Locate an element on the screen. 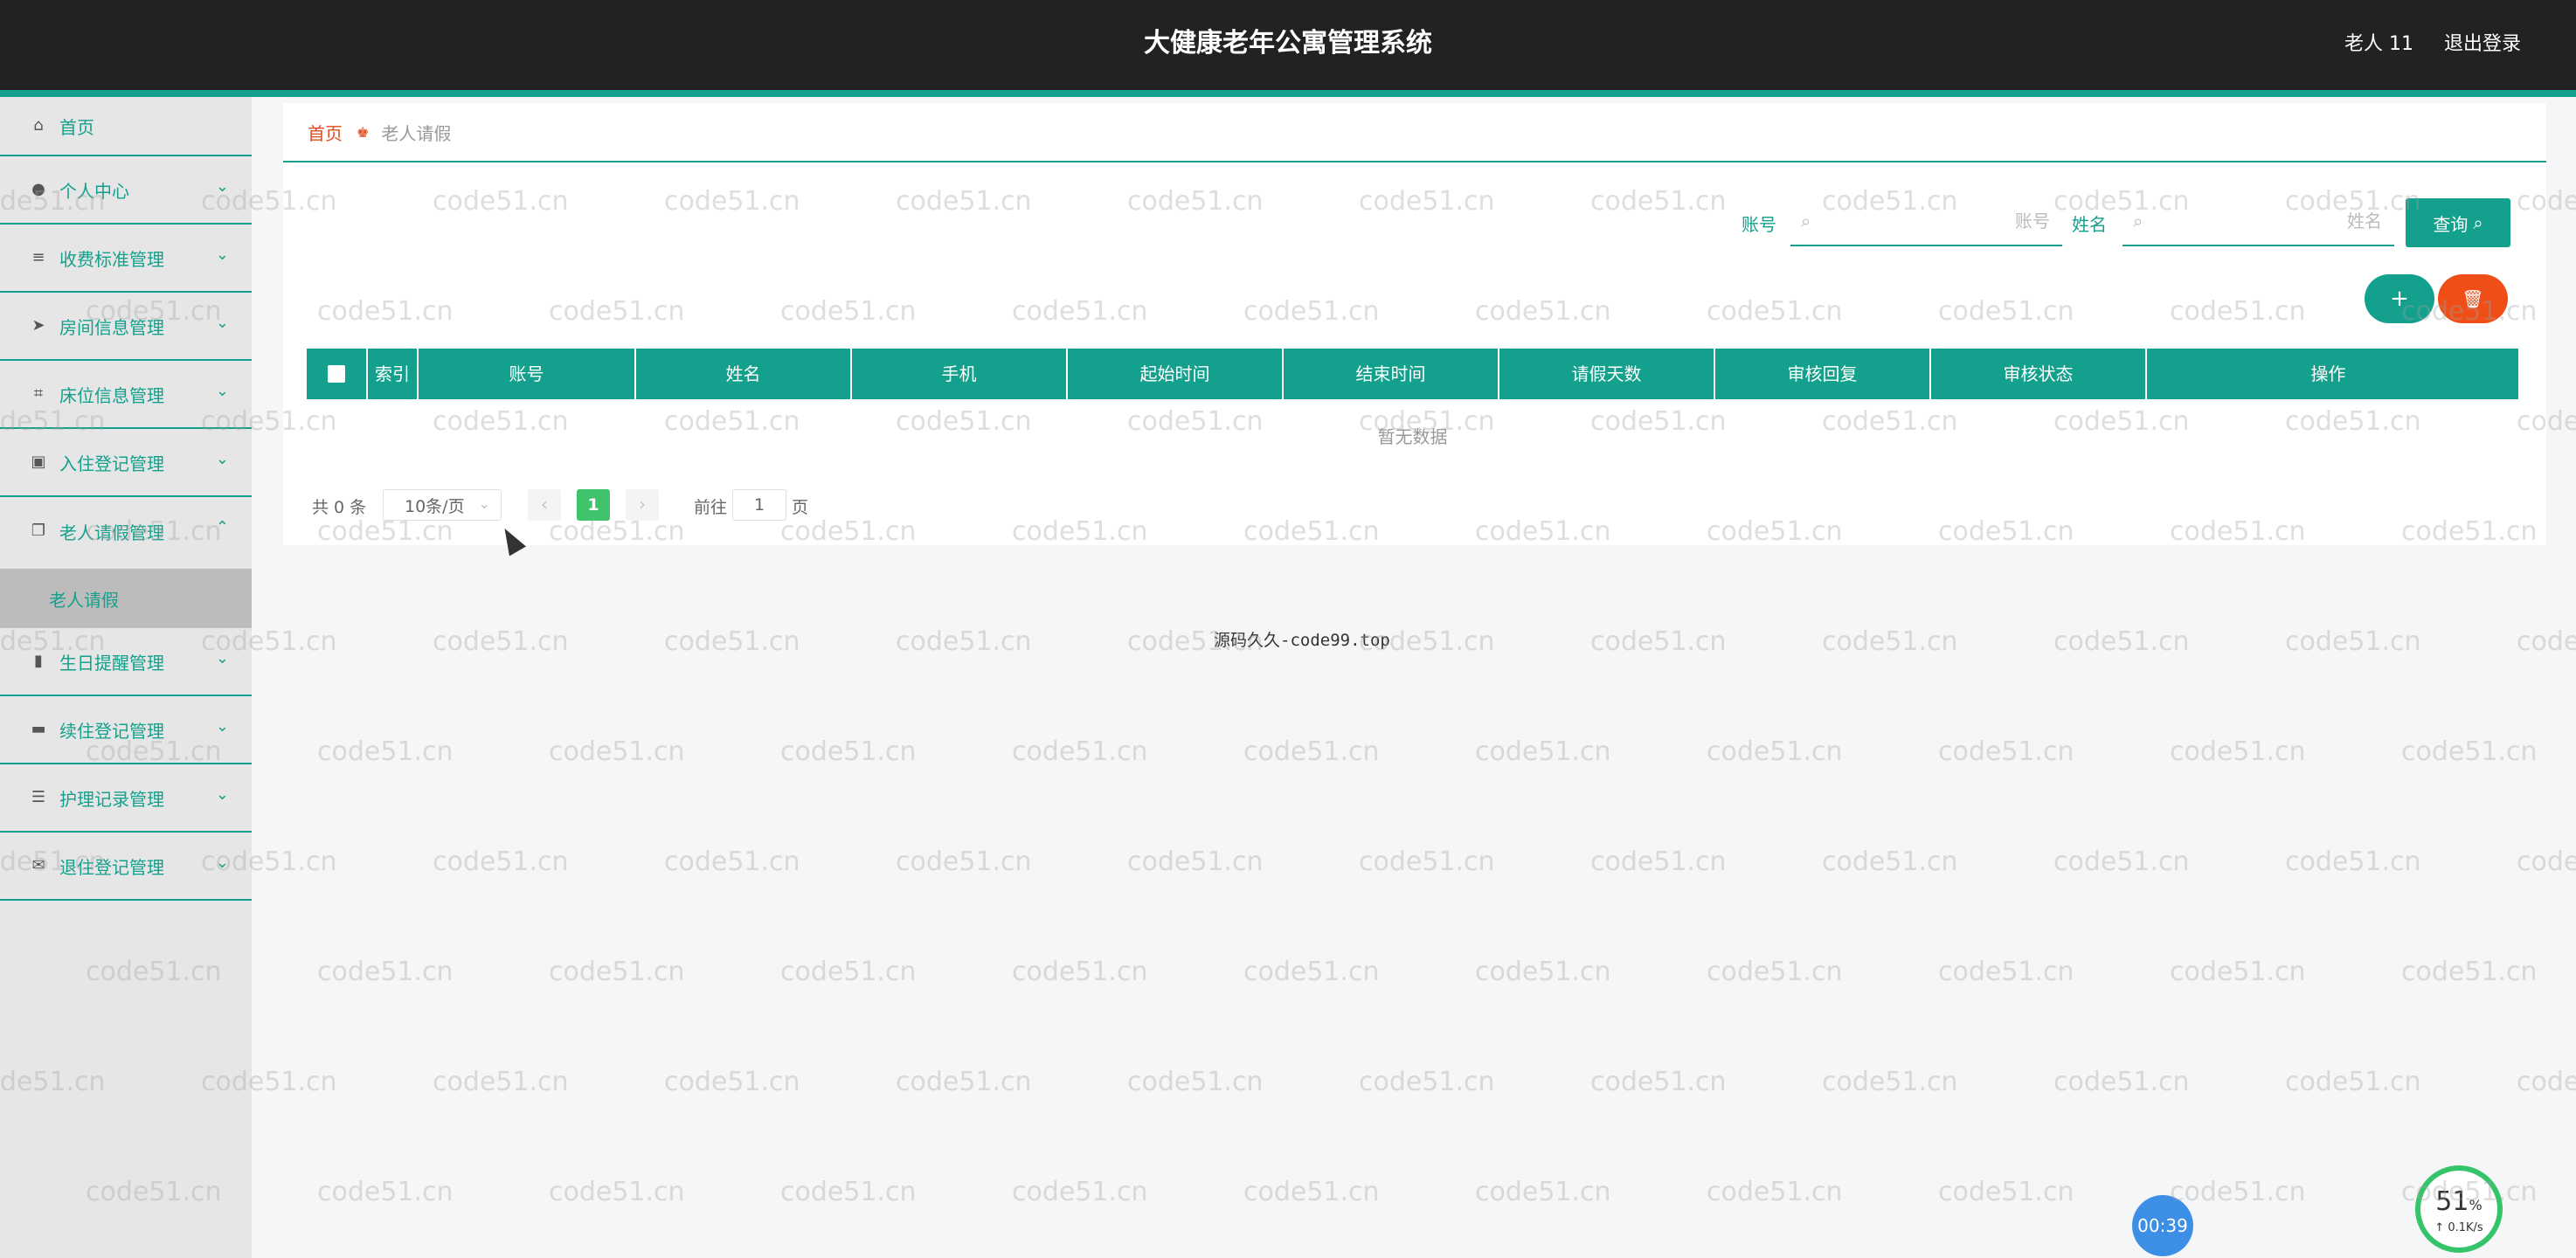  sidebar-item-extend-stay: ▬ 续住登记管理 ⌄ is located at coordinates (126, 730).